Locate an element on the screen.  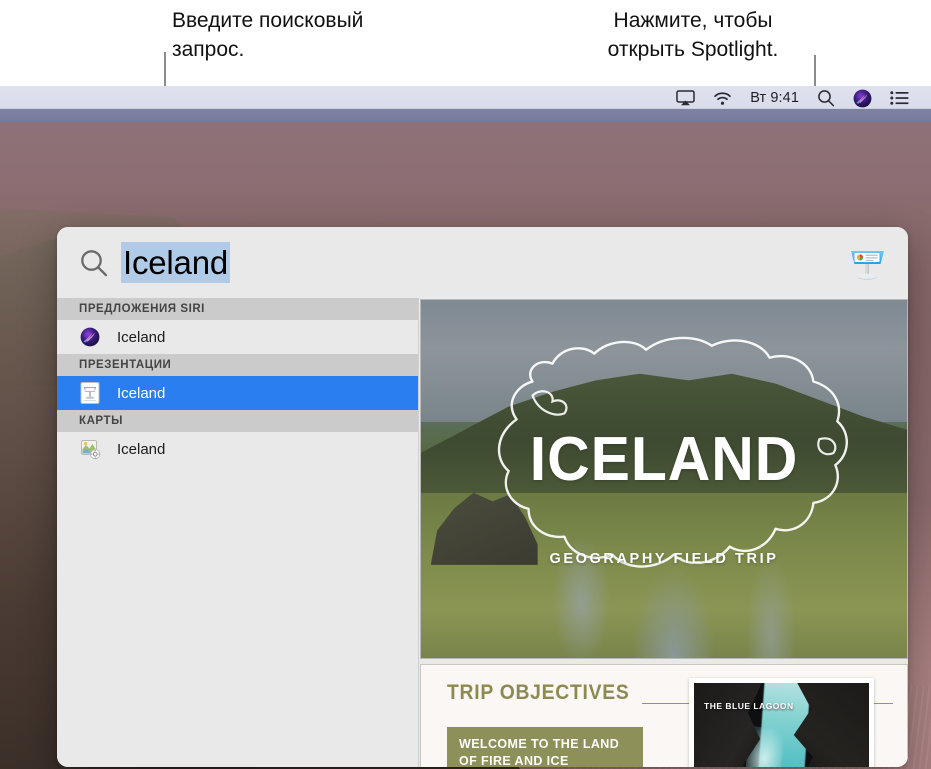
maps-icon is located at coordinates (90, 449).